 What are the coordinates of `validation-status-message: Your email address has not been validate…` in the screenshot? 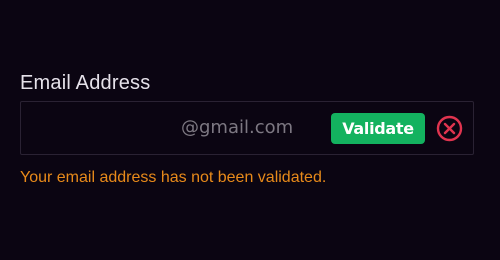 It's located at (173, 177).